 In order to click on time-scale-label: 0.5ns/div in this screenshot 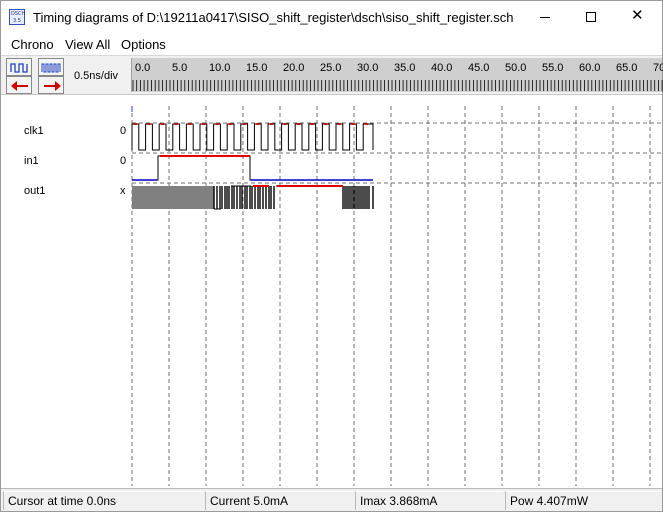, I will do `click(96, 76)`.